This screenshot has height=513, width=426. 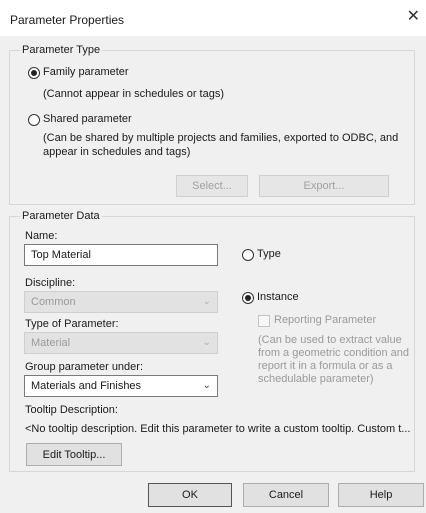 I want to click on reporting-note-line1: (Can be used to extract value, so click(x=330, y=340).